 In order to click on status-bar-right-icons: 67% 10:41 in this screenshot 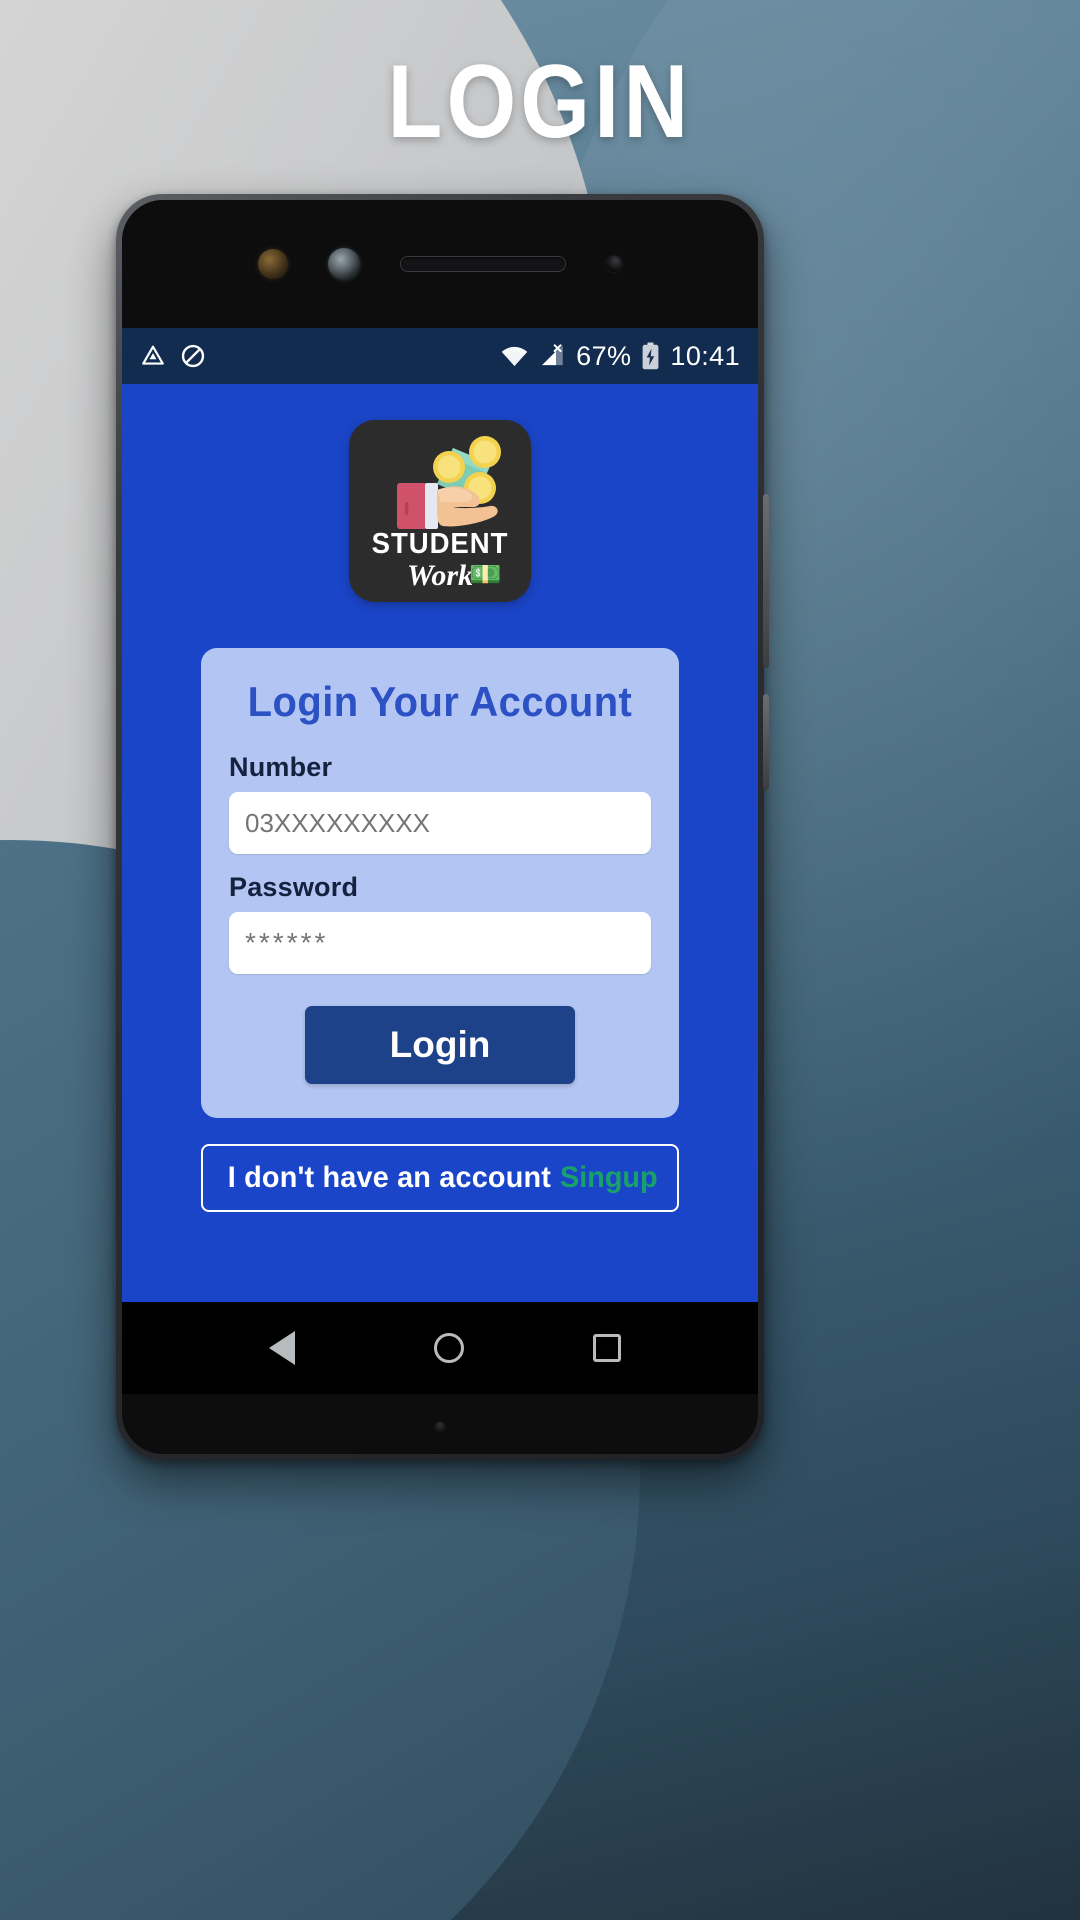, I will do `click(620, 356)`.